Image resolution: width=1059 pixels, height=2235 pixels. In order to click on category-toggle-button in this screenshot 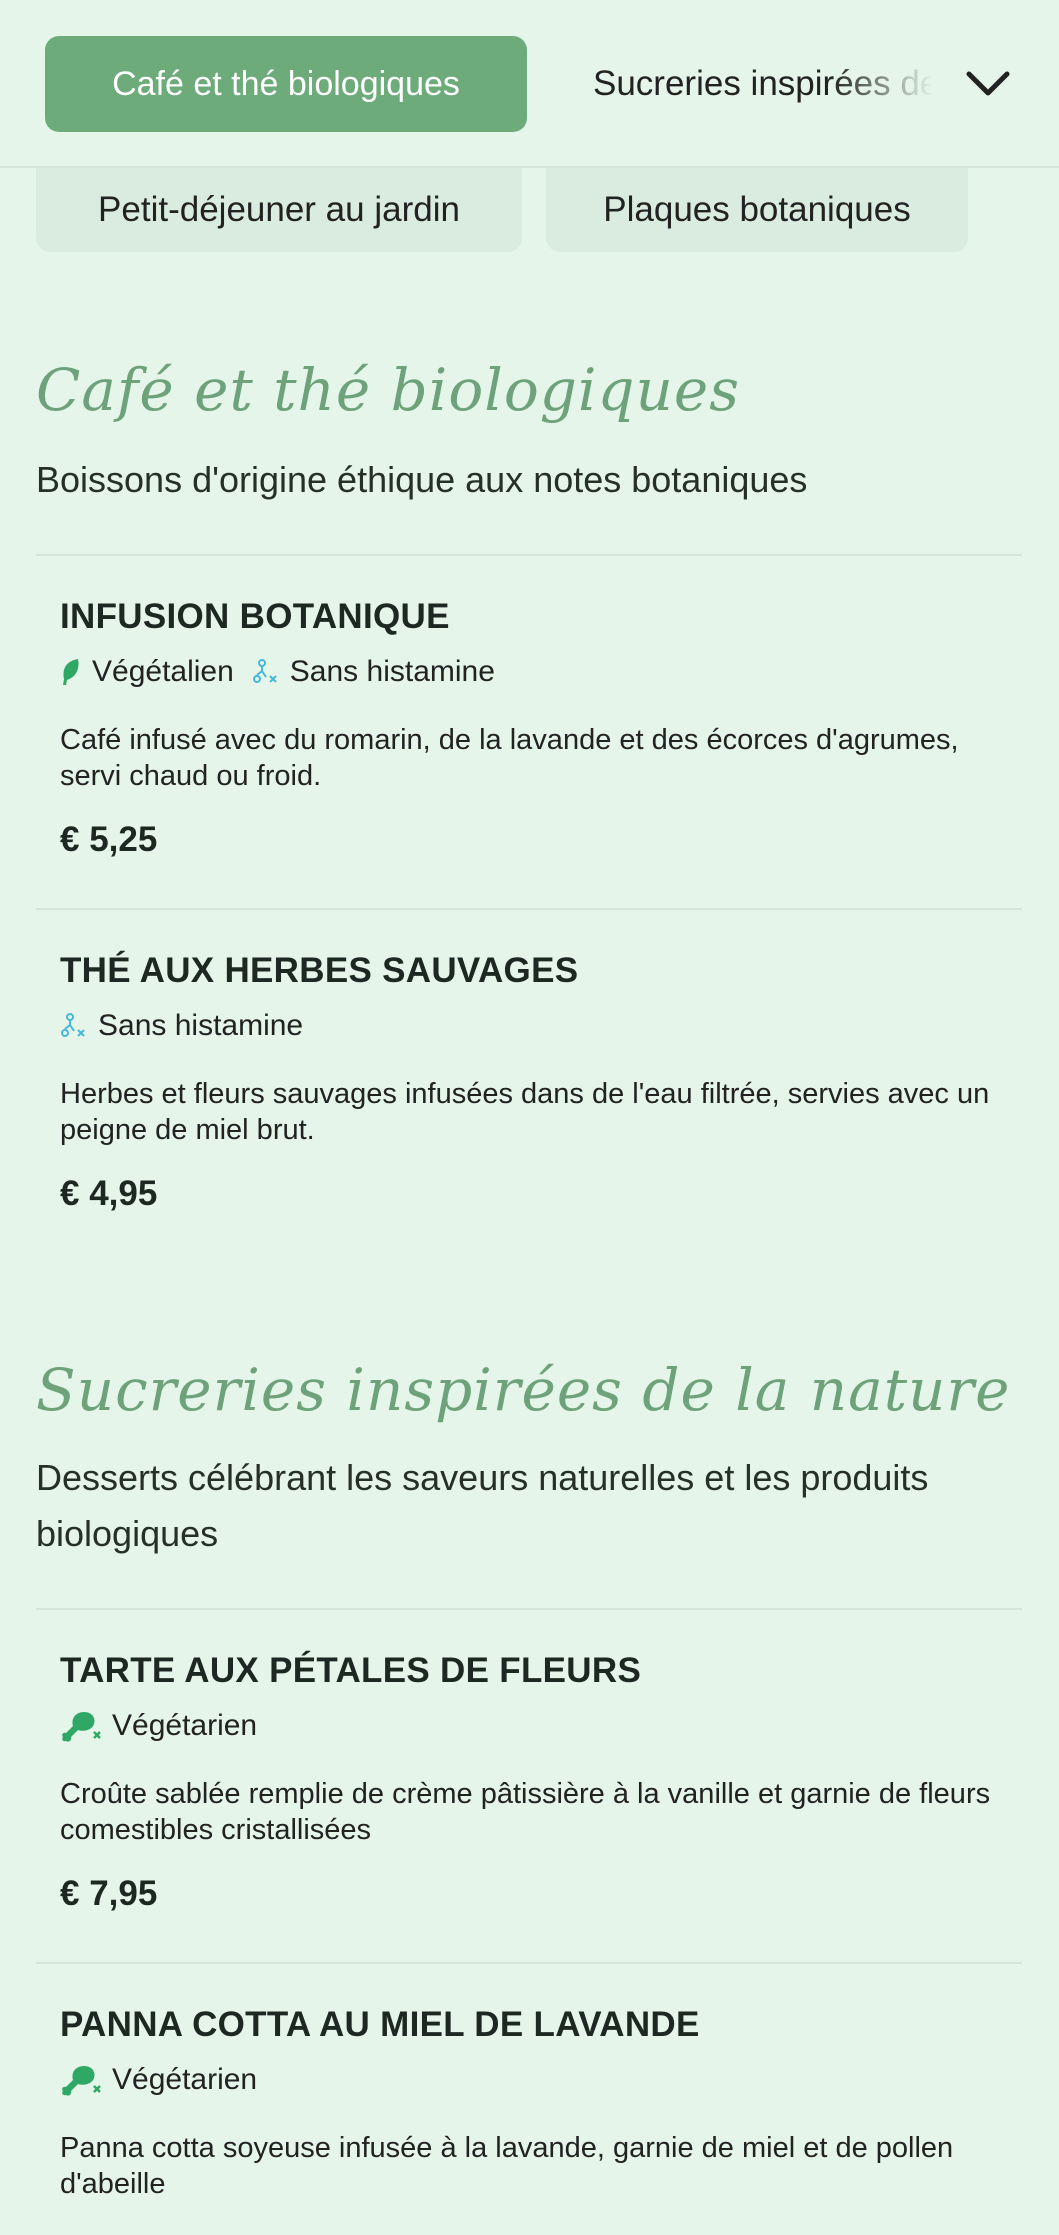, I will do `click(988, 84)`.